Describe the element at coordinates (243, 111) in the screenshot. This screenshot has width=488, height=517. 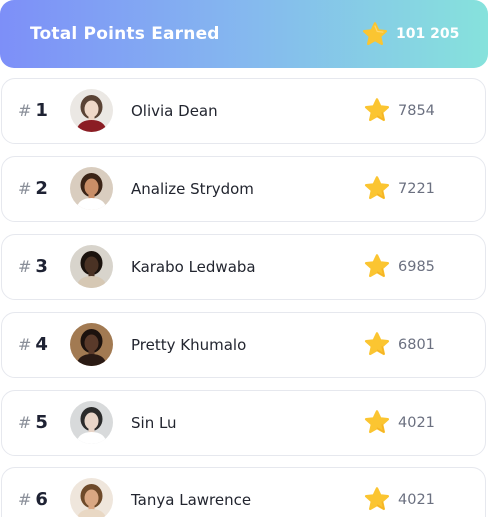
I see `leaderboard-row: #1 Olivia Dean 7854` at that location.